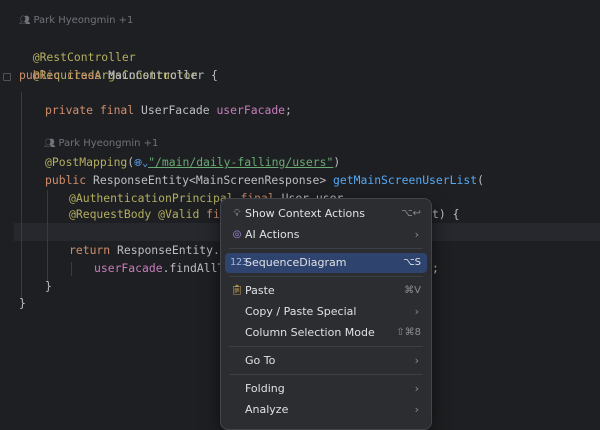 This screenshot has height=430, width=600. What do you see at coordinates (7, 209) in the screenshot?
I see `editor-gutter` at bounding box center [7, 209].